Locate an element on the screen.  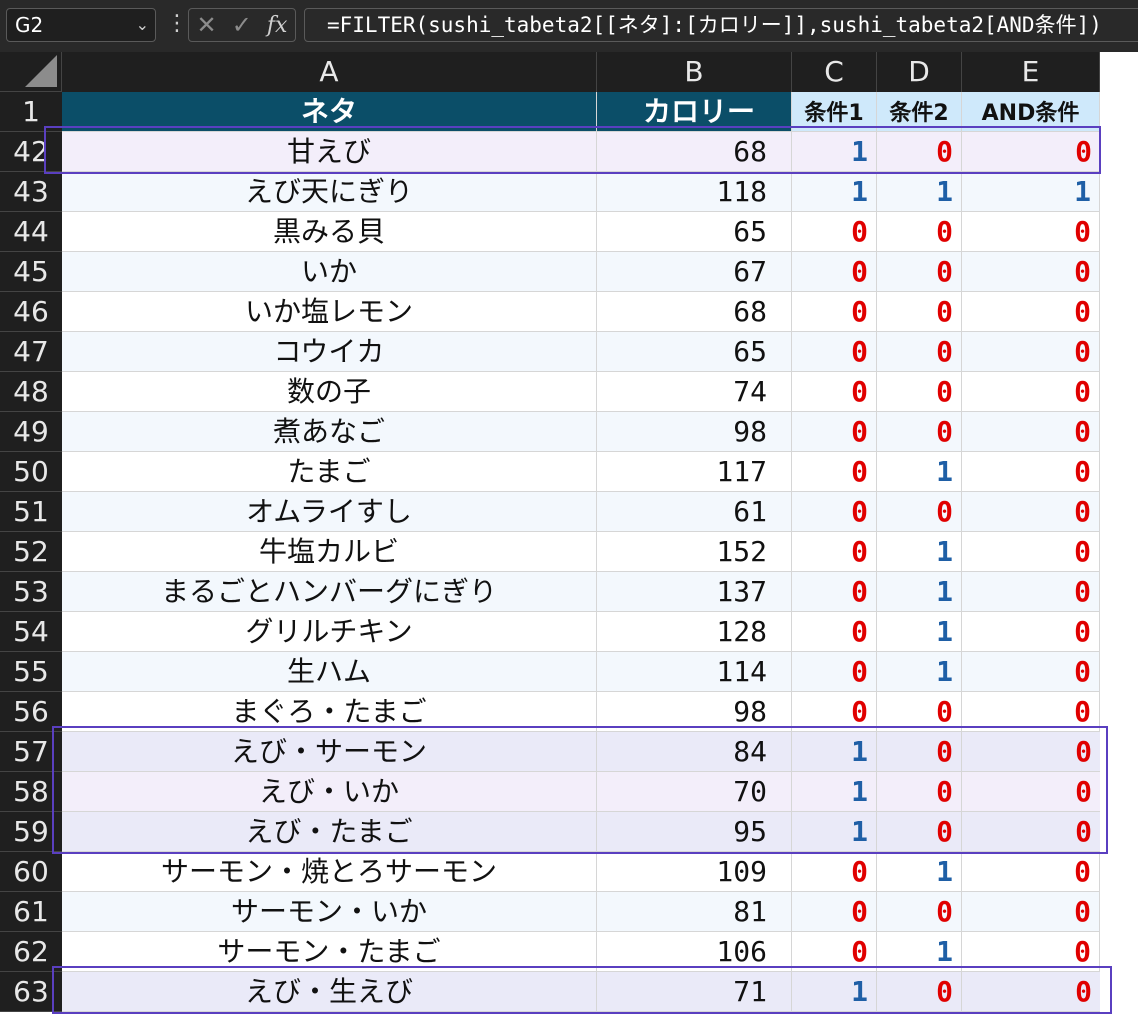
table-cell-name: サーモン・たまご is located at coordinates (329, 952).